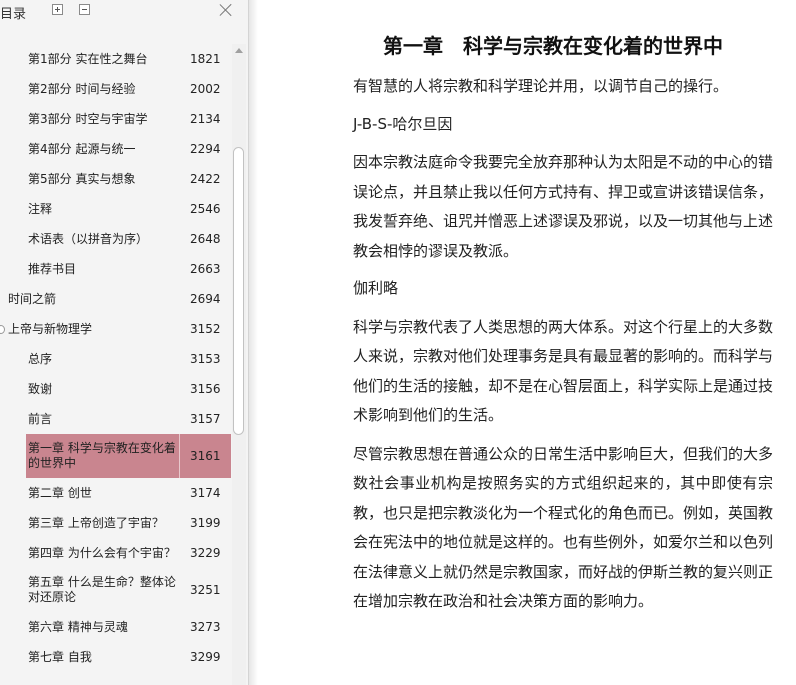 The width and height of the screenshot is (796, 685). What do you see at coordinates (116, 493) in the screenshot?
I see `toc-item: 第二章 创世 3174` at bounding box center [116, 493].